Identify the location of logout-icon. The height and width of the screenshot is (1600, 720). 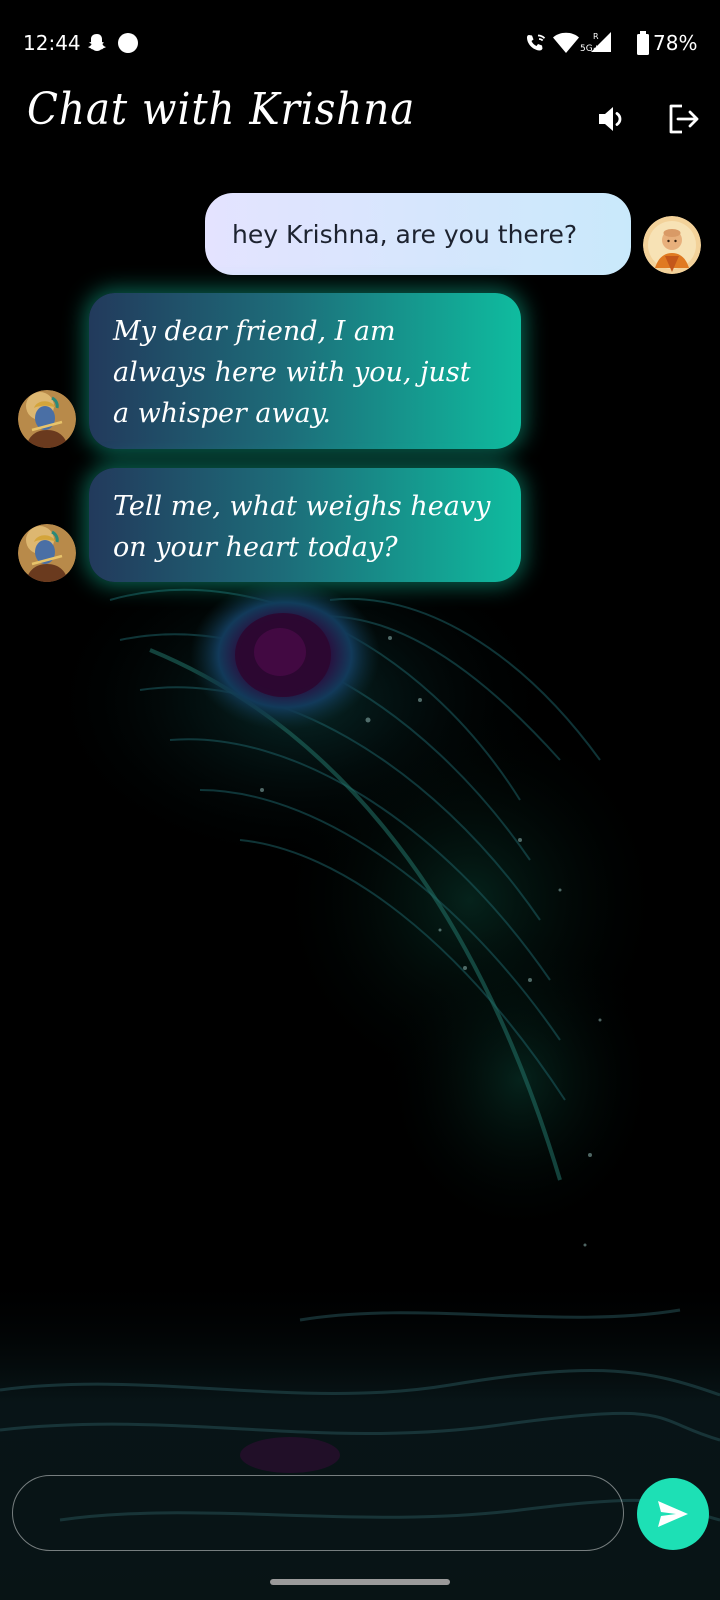
(684, 119).